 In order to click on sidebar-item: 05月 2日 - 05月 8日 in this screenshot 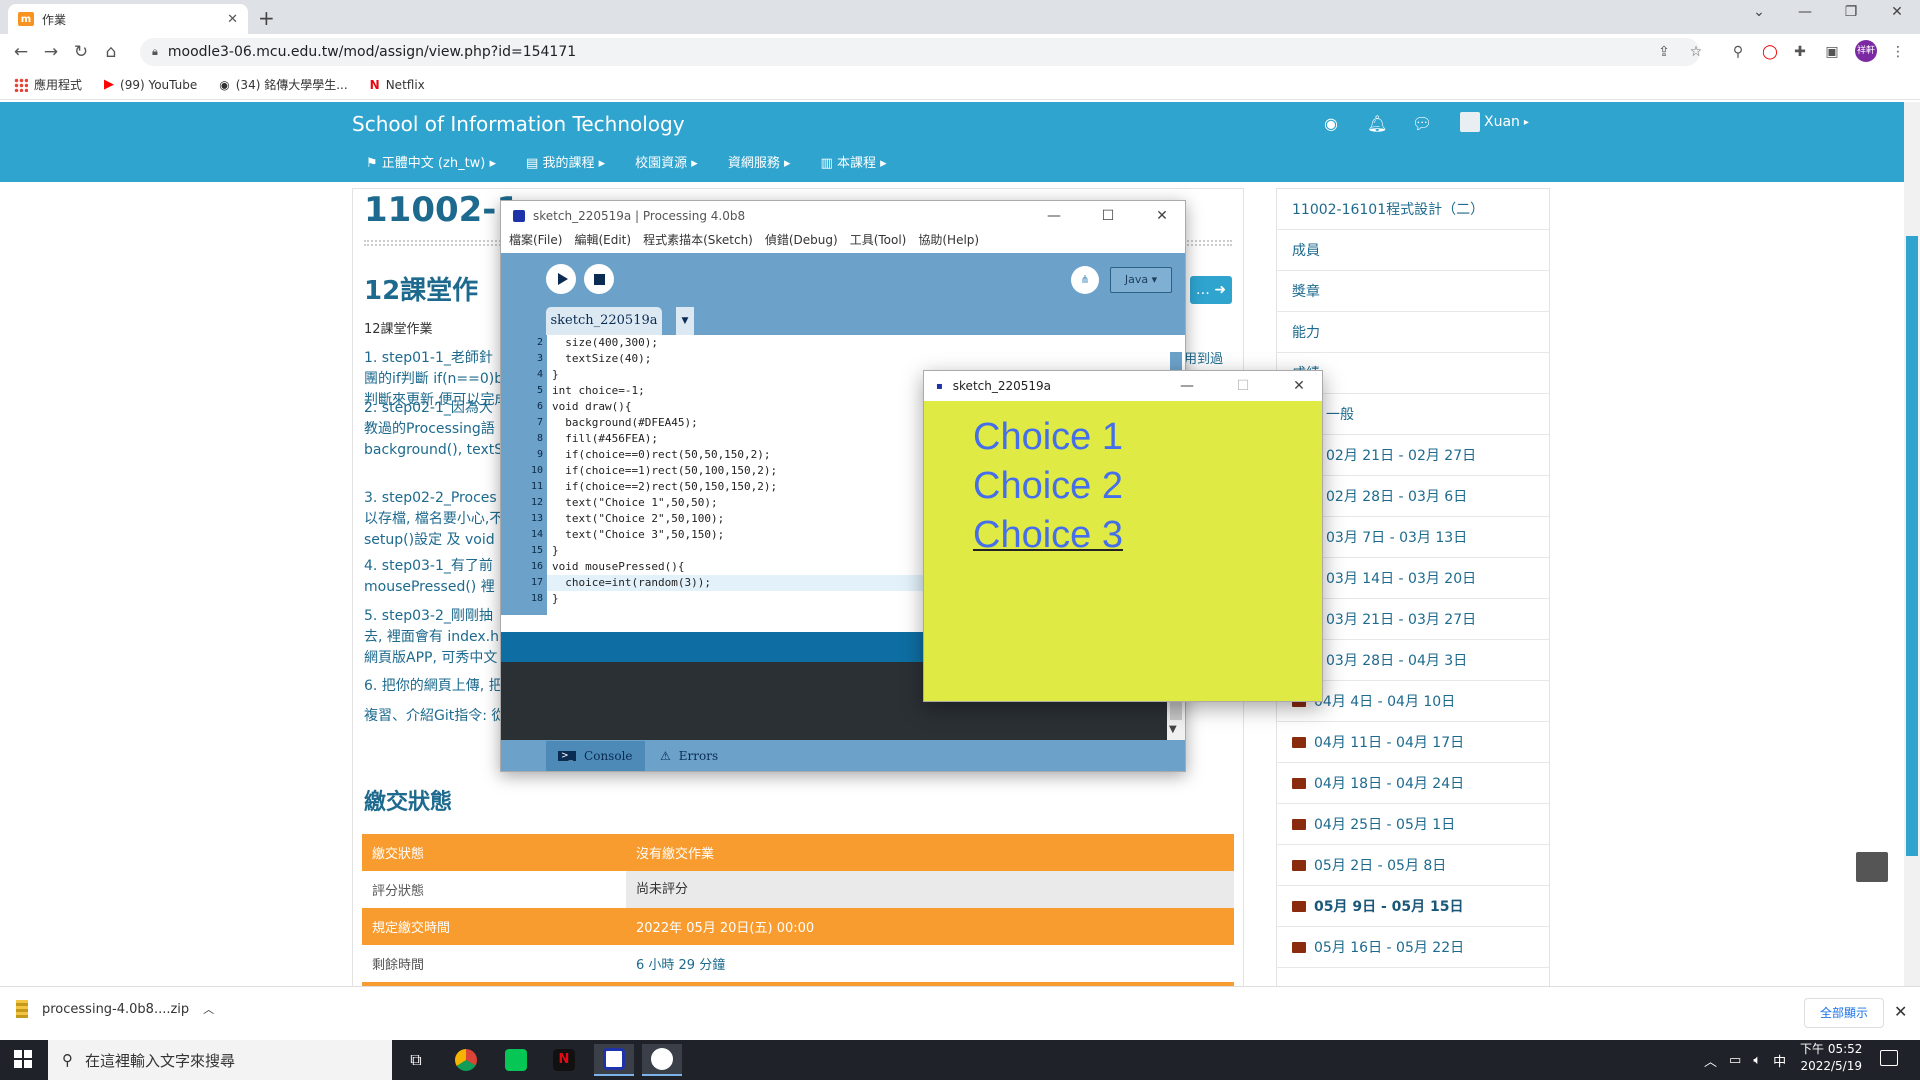, I will do `click(1413, 865)`.